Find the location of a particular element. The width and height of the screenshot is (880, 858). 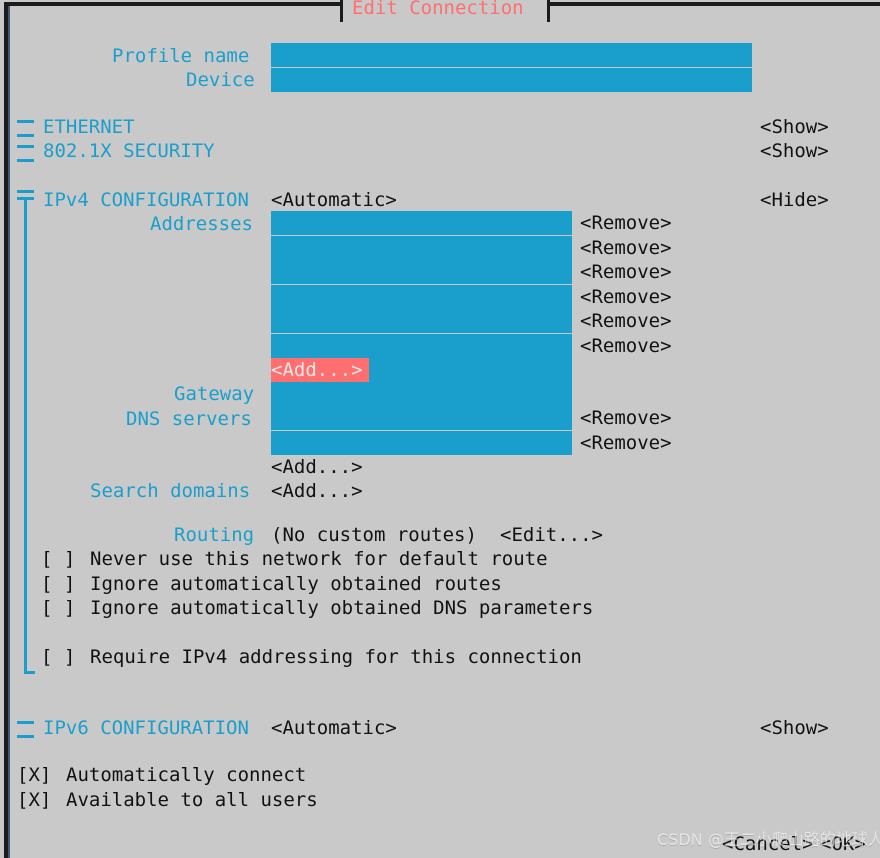

security-section-marker-icon is located at coordinates (25, 153).